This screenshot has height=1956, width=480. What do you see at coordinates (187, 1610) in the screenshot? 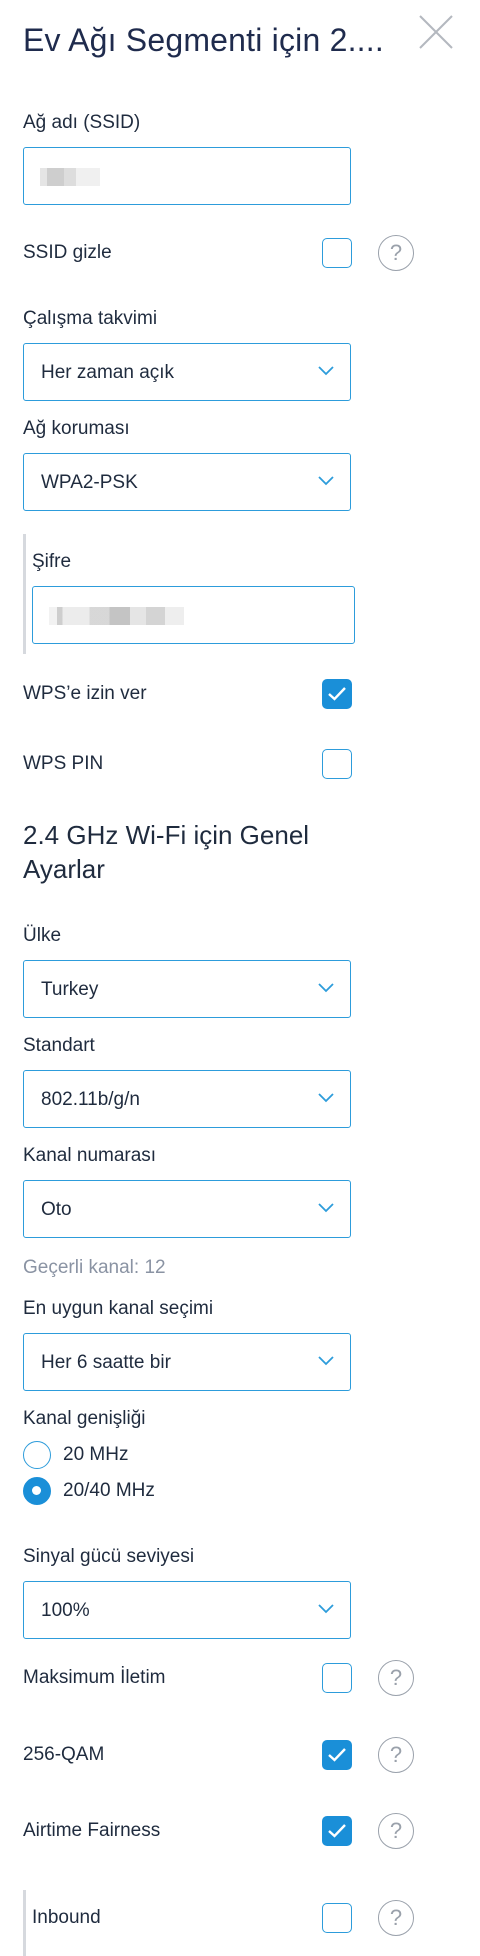
I see `signal-select: 100%` at bounding box center [187, 1610].